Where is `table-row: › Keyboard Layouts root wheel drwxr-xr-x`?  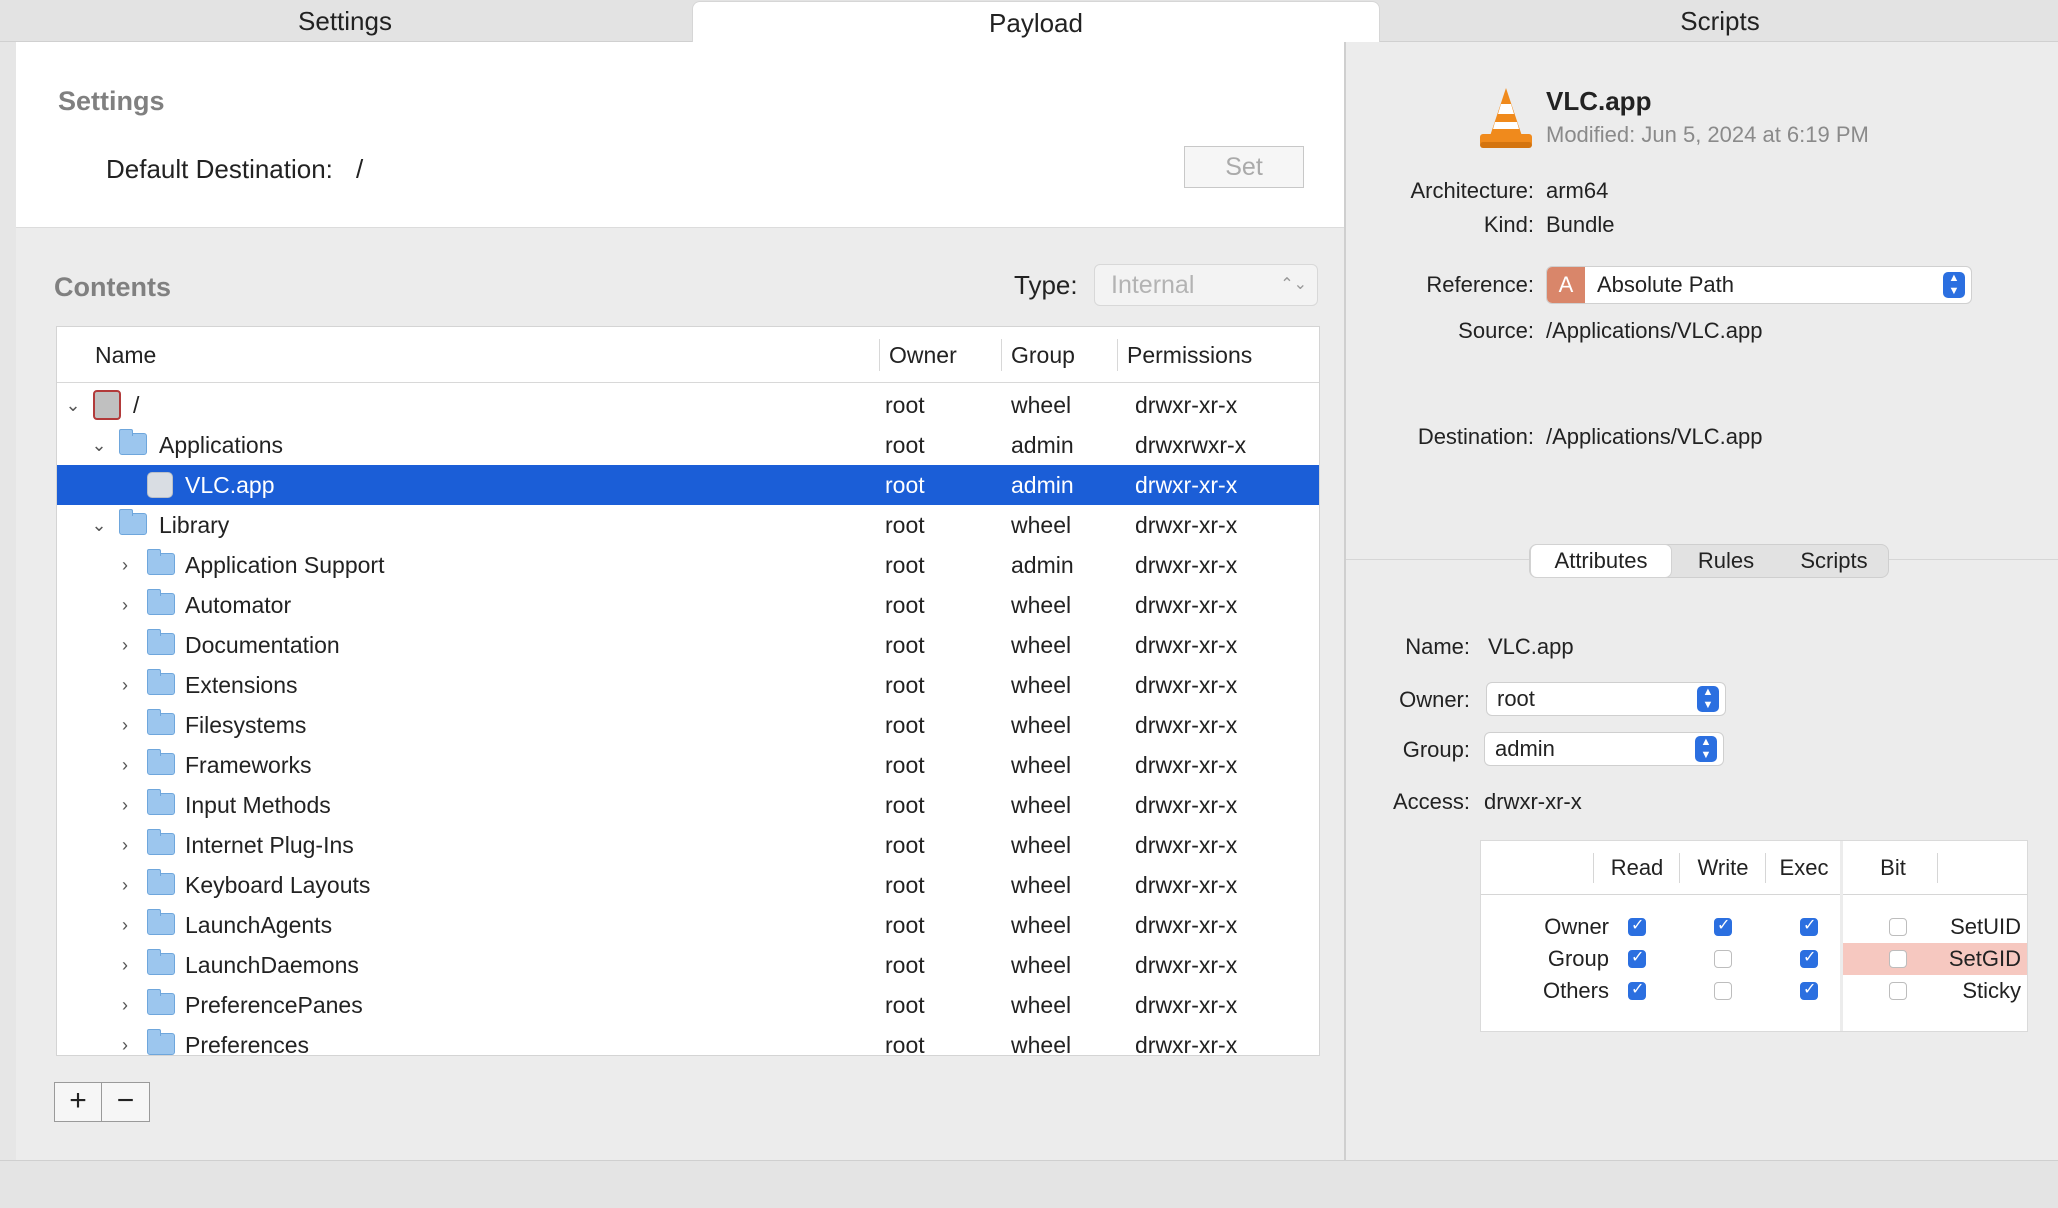
table-row: › Keyboard Layouts root wheel drwxr-xr-x is located at coordinates (688, 885).